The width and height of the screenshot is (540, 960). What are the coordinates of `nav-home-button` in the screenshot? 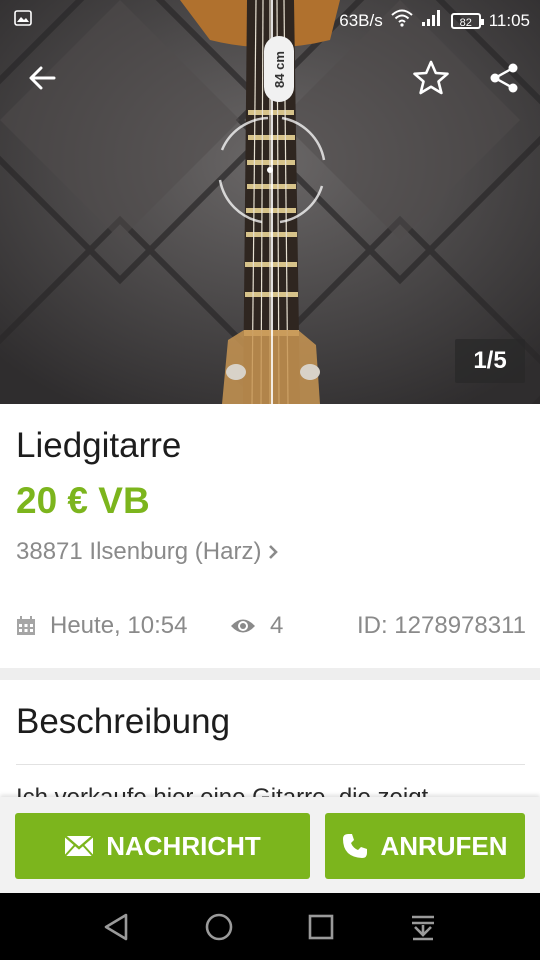 It's located at (219, 927).